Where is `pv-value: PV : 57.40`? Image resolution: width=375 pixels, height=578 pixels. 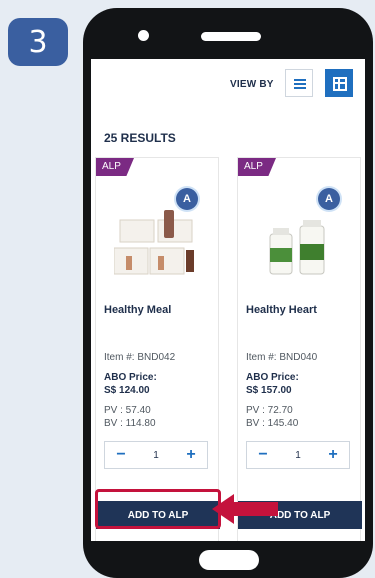
pv-value: PV : 57.40 is located at coordinates (127, 410).